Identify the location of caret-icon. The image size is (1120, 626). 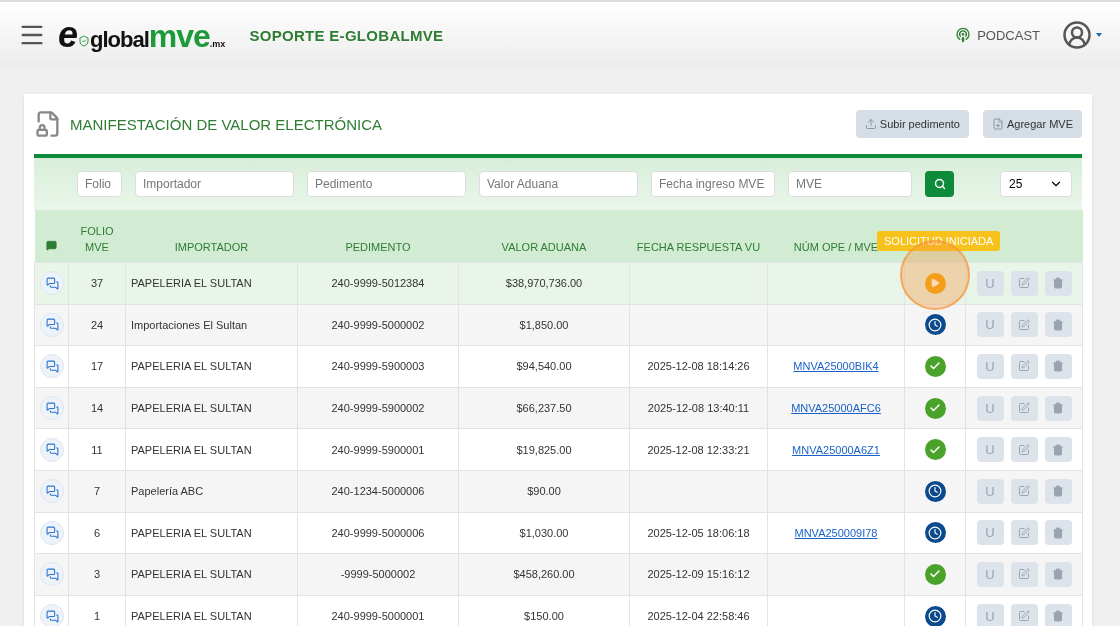
(1099, 35).